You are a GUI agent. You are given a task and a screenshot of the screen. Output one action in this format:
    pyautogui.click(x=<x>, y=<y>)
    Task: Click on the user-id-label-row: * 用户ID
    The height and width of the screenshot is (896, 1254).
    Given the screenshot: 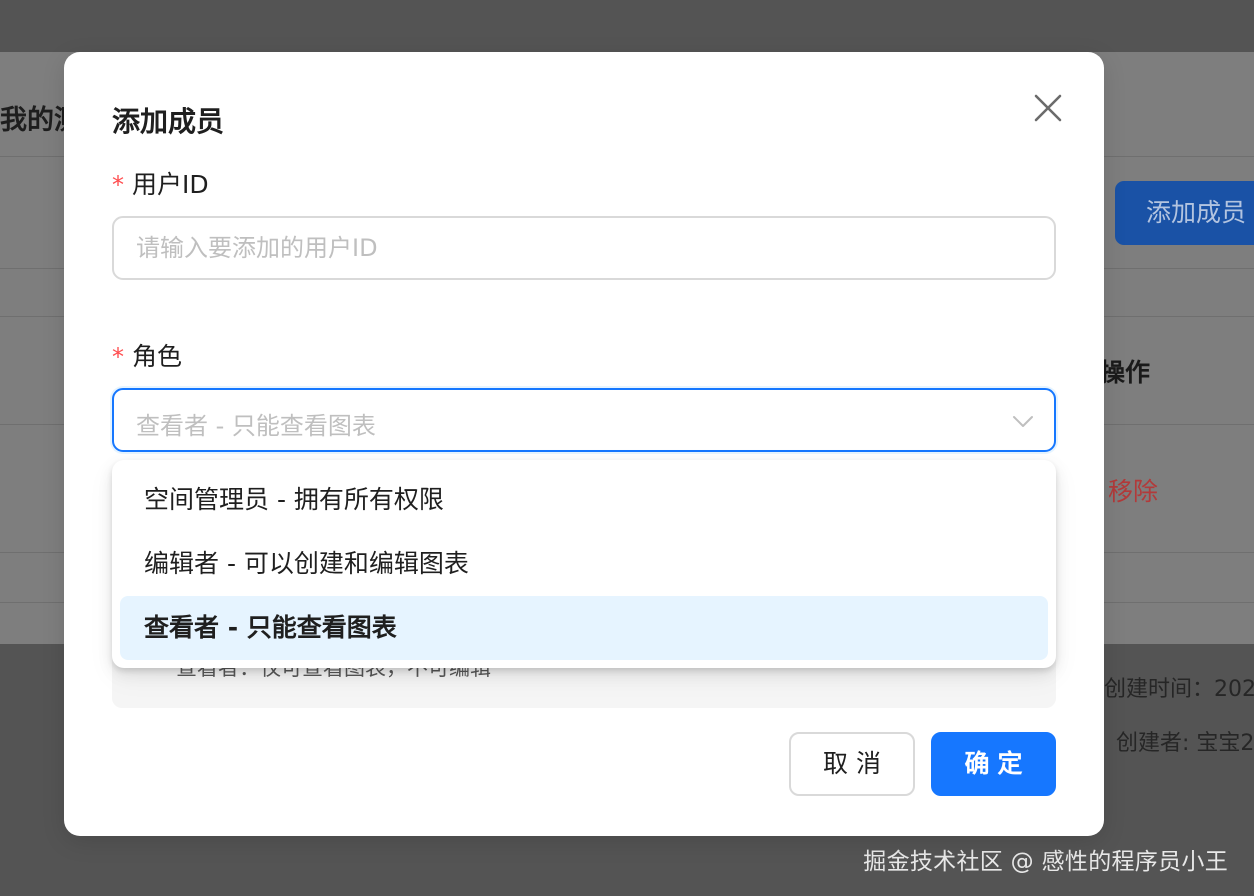 What is the action you would take?
    pyautogui.click(x=160, y=183)
    